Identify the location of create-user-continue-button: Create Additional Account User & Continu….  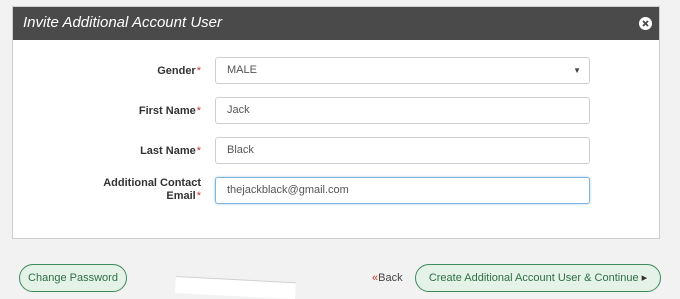
(538, 278).